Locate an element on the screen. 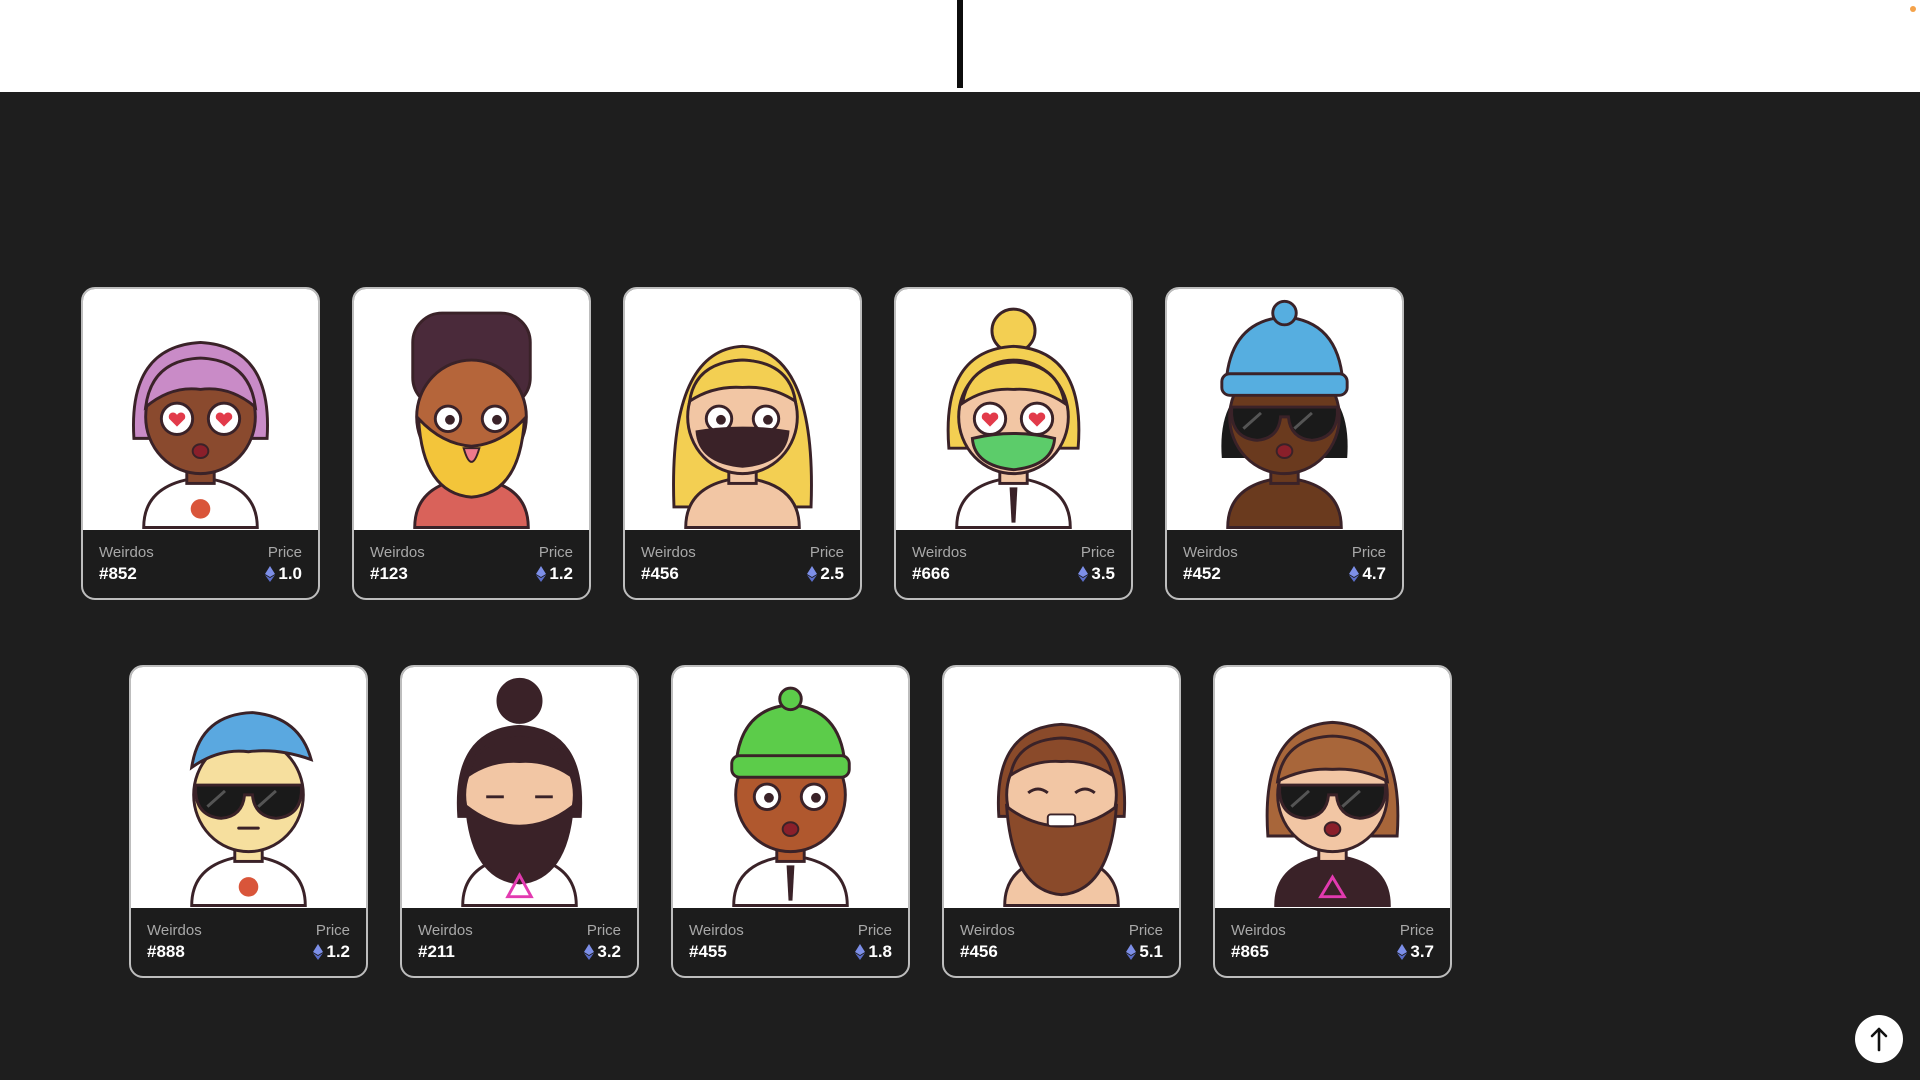  nft-card-888: Weirdos #888 Price 1.2 is located at coordinates (248, 821).